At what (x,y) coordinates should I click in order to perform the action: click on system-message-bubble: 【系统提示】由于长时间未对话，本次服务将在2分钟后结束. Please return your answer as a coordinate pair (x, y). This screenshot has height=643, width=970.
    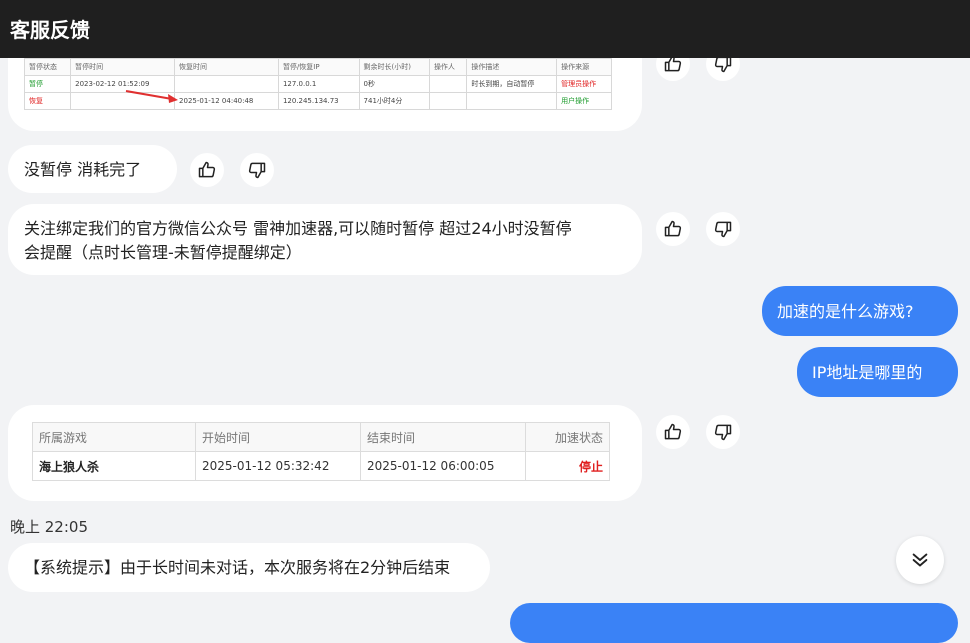
    Looking at the image, I should click on (249, 567).